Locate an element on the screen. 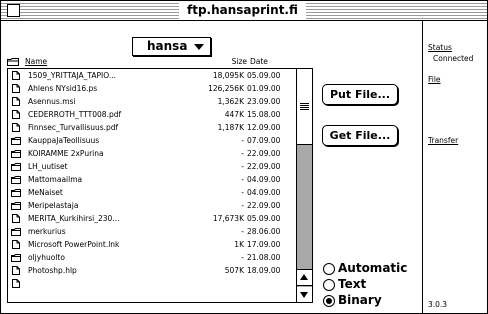  file-size: 1,187K is located at coordinates (230, 127).